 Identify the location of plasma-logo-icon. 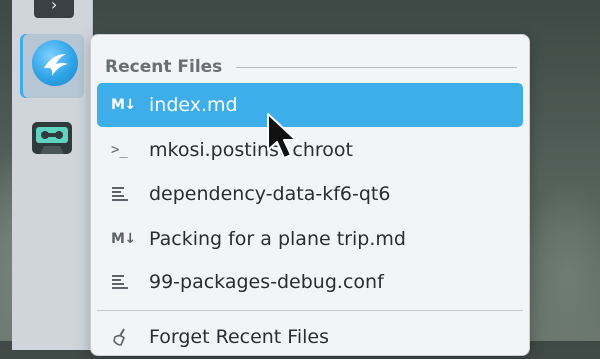
(55, 63).